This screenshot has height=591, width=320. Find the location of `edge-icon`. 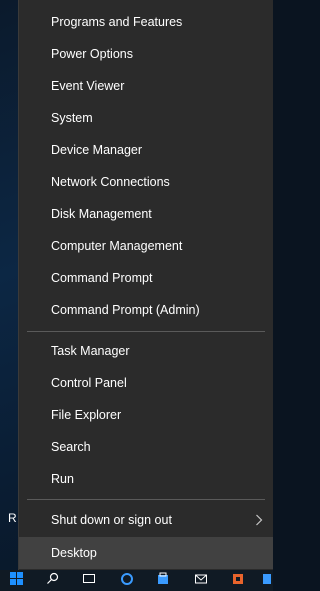

edge-icon is located at coordinates (127, 578).